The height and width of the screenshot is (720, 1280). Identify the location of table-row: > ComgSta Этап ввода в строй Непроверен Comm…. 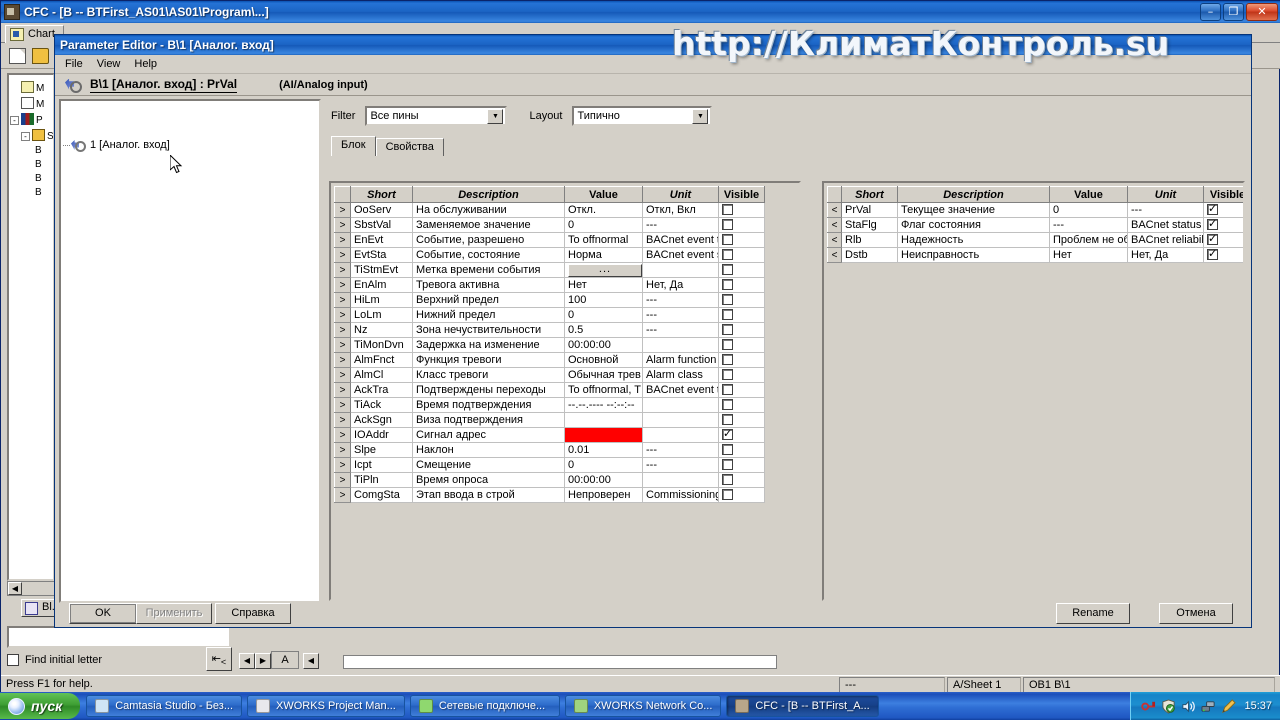
(549, 495).